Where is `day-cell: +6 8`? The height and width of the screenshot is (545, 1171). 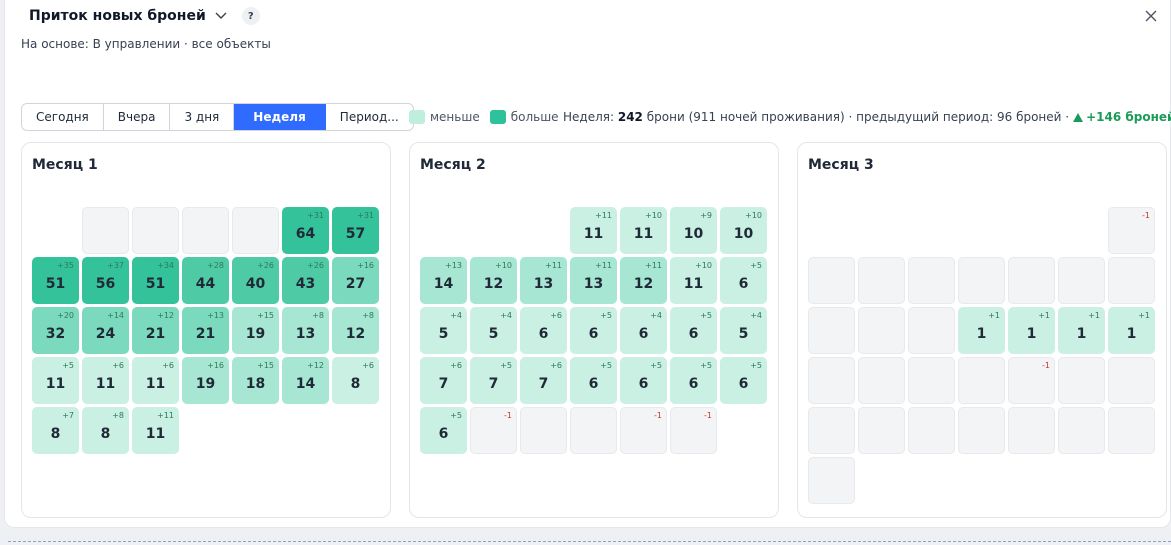
day-cell: +6 8 is located at coordinates (355, 380).